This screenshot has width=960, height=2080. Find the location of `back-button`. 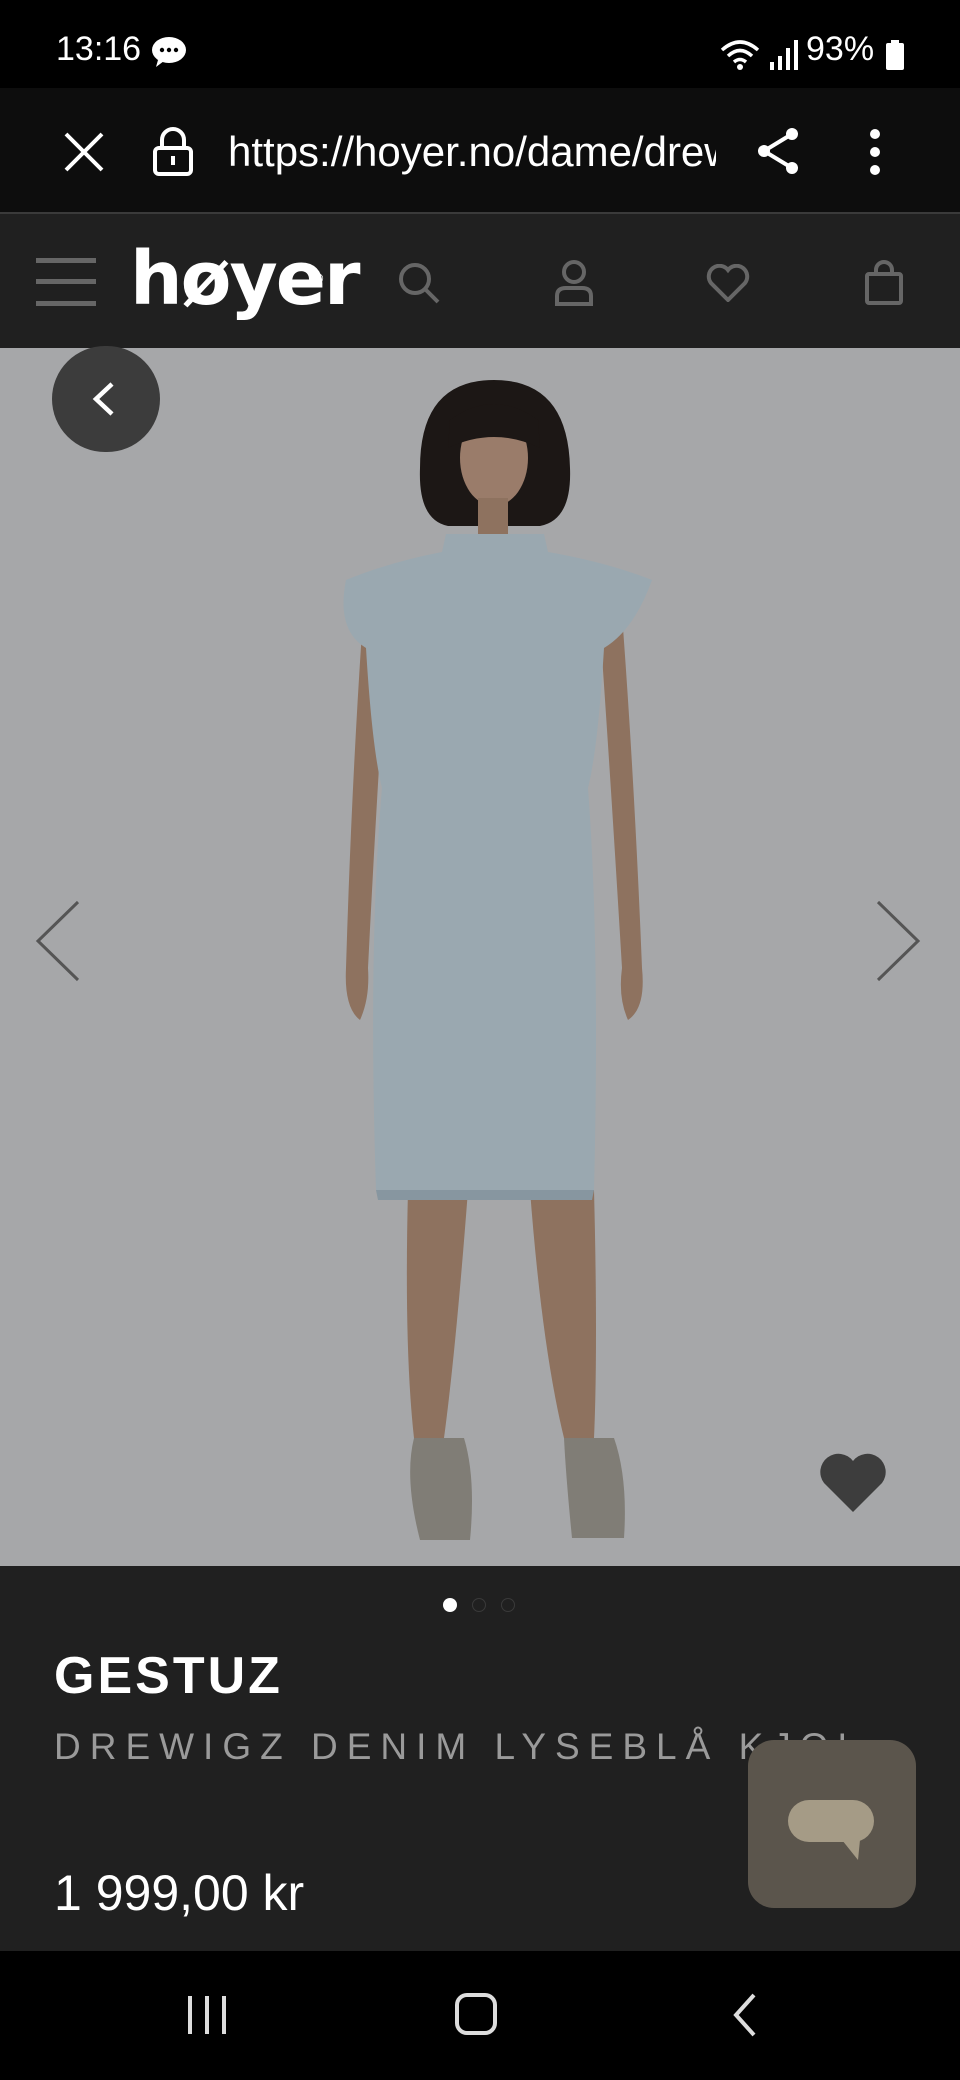

back-button is located at coordinates (106, 399).